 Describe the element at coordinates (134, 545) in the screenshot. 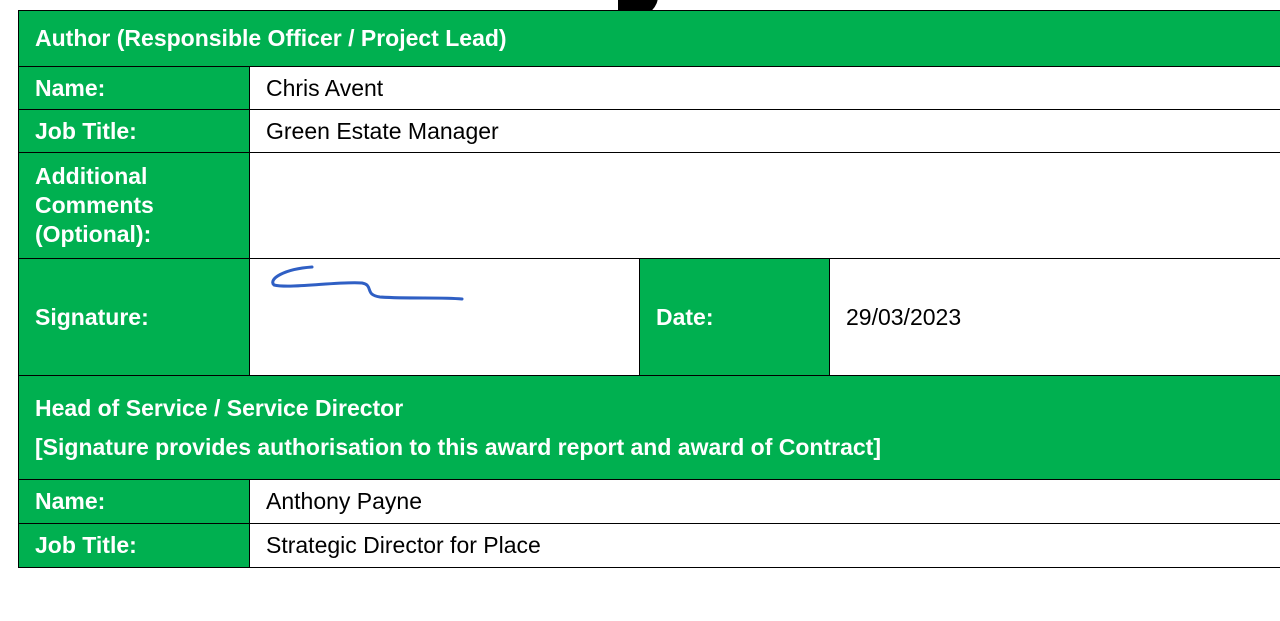

I see `director-job-title-label: Job Title:` at that location.